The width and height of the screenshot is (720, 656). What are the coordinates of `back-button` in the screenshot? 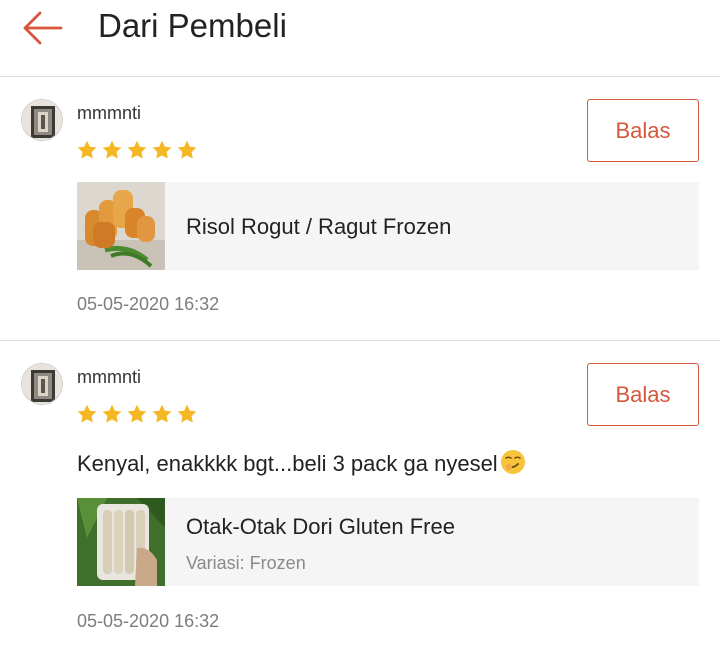 It's located at (42, 28).